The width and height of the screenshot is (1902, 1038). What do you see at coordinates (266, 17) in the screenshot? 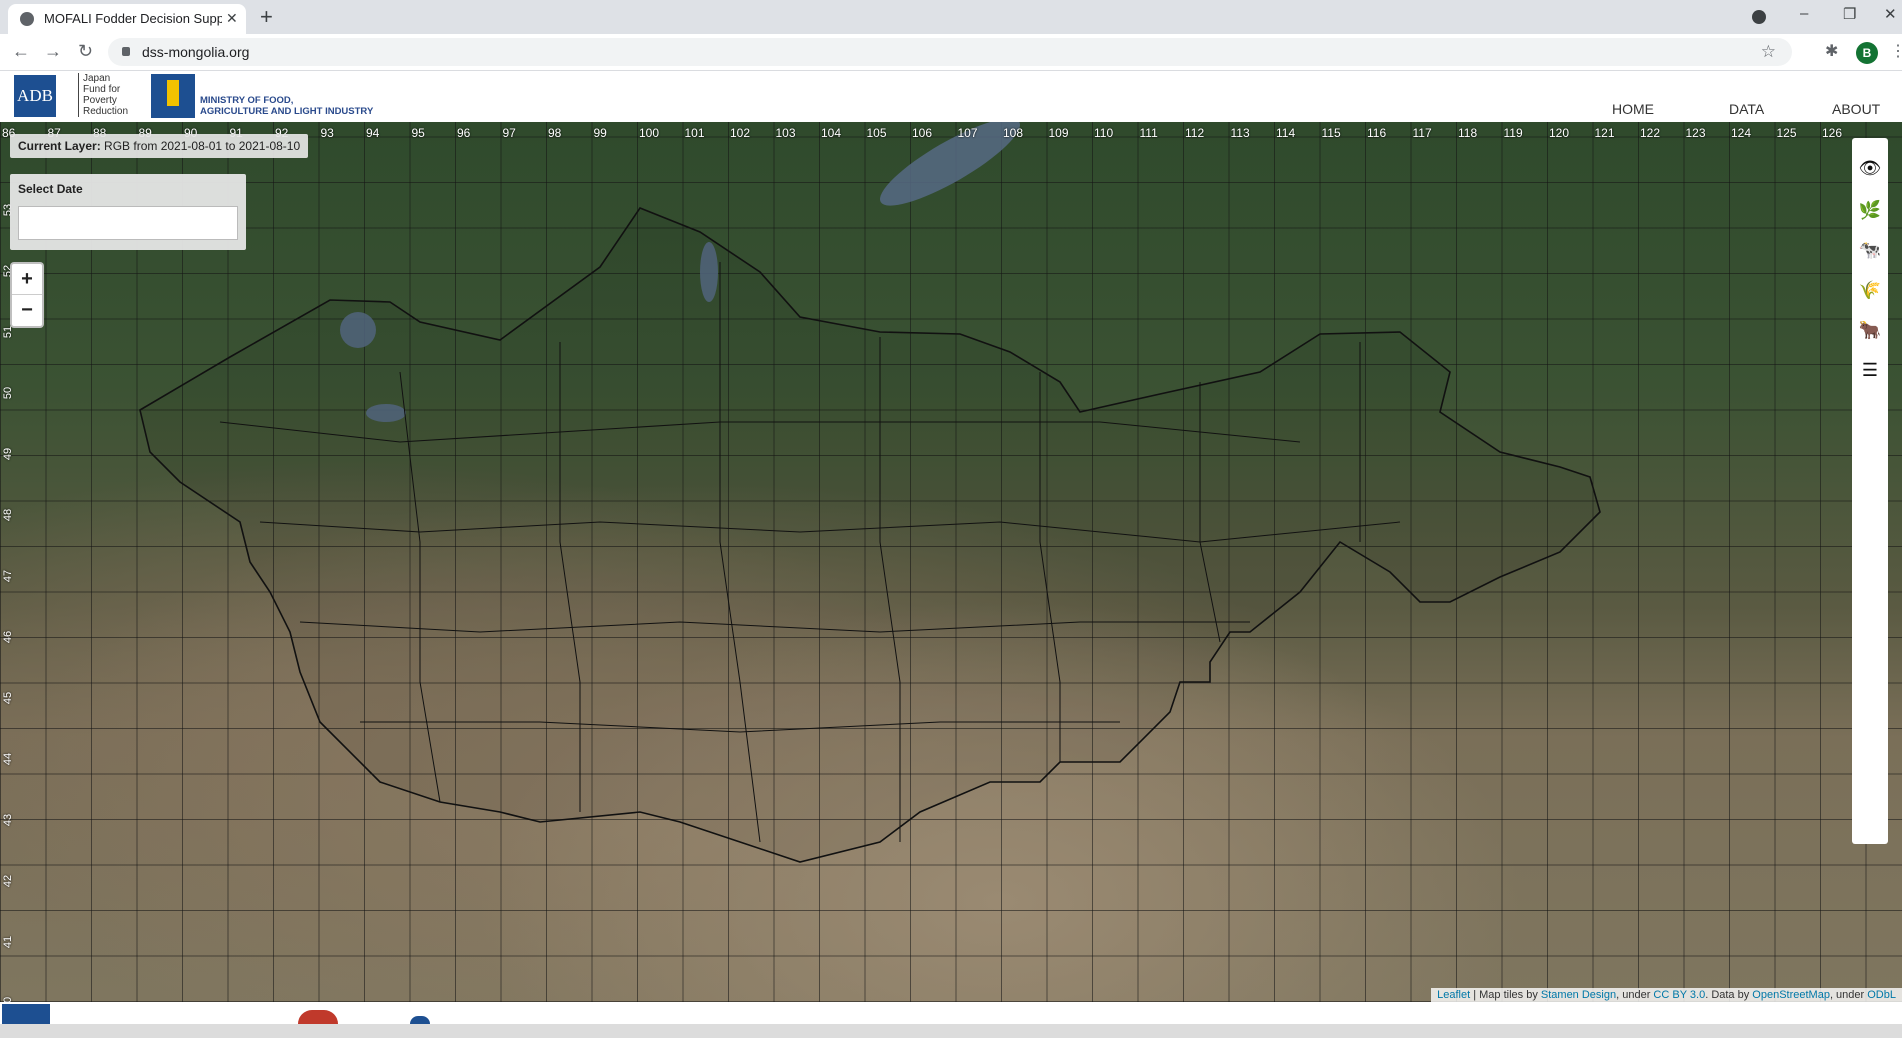
I see `new-tab-button: +` at bounding box center [266, 17].